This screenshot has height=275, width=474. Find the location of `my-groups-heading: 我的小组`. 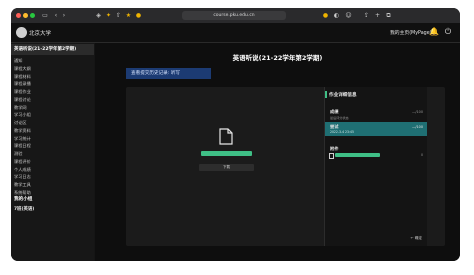

my-groups-heading: 我的小组 is located at coordinates (23, 199).